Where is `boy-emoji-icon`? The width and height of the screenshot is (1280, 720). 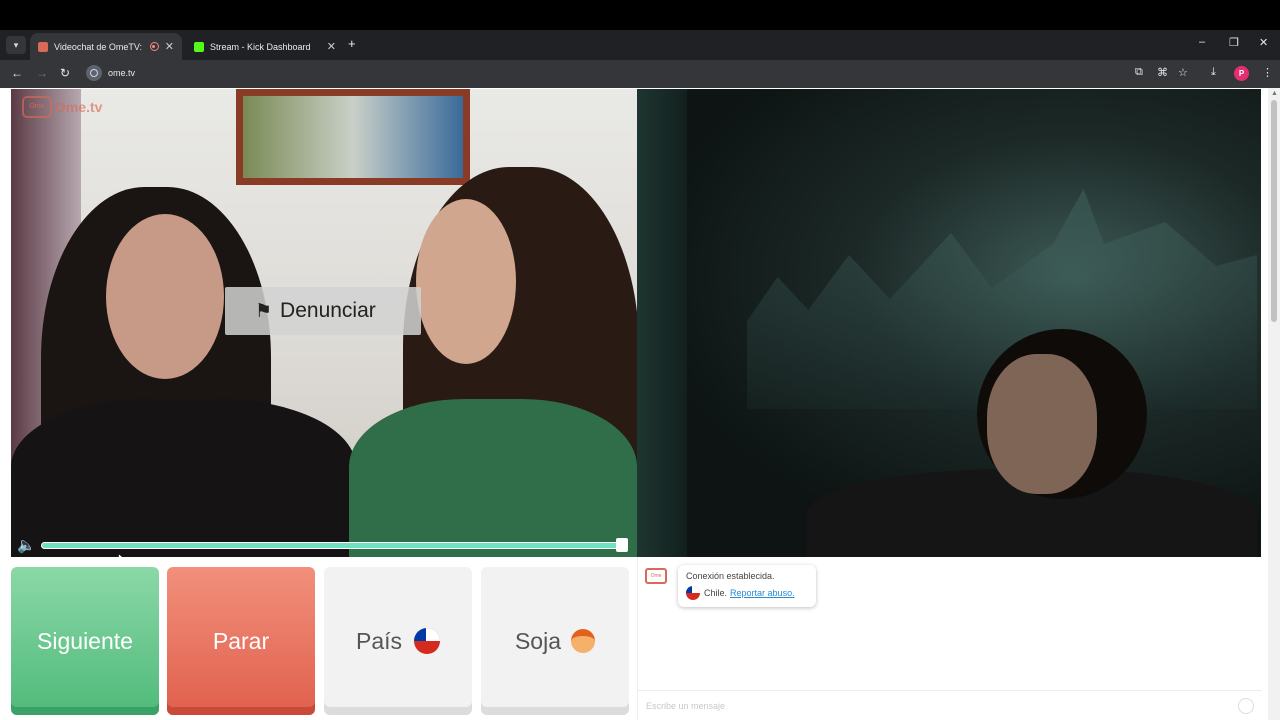
boy-emoji-icon is located at coordinates (583, 641).